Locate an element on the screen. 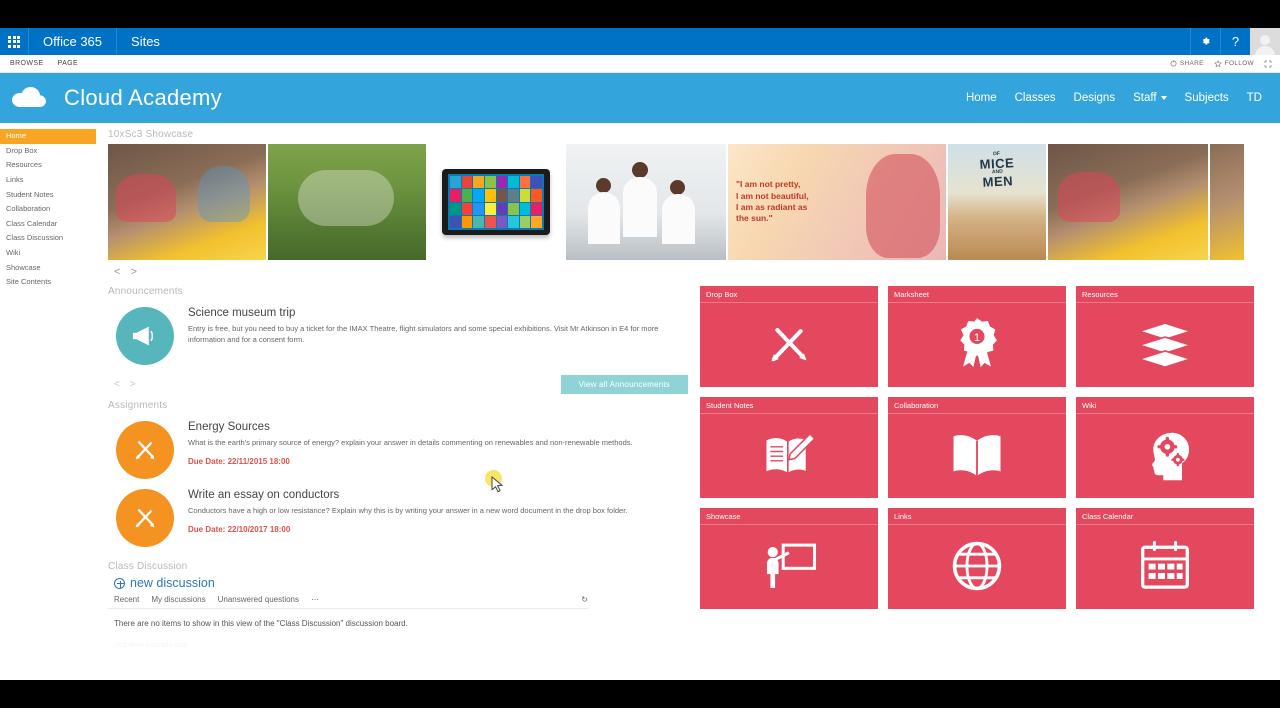 This screenshot has height=720, width=1280. nav-label: TD is located at coordinates (1254, 98).